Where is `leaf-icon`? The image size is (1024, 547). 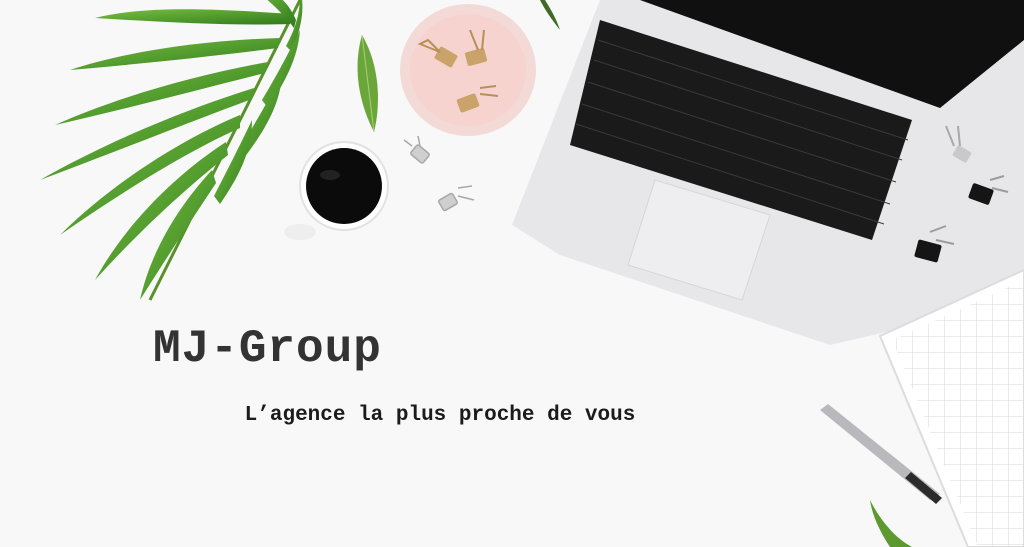
leaf-icon is located at coordinates (891, 523).